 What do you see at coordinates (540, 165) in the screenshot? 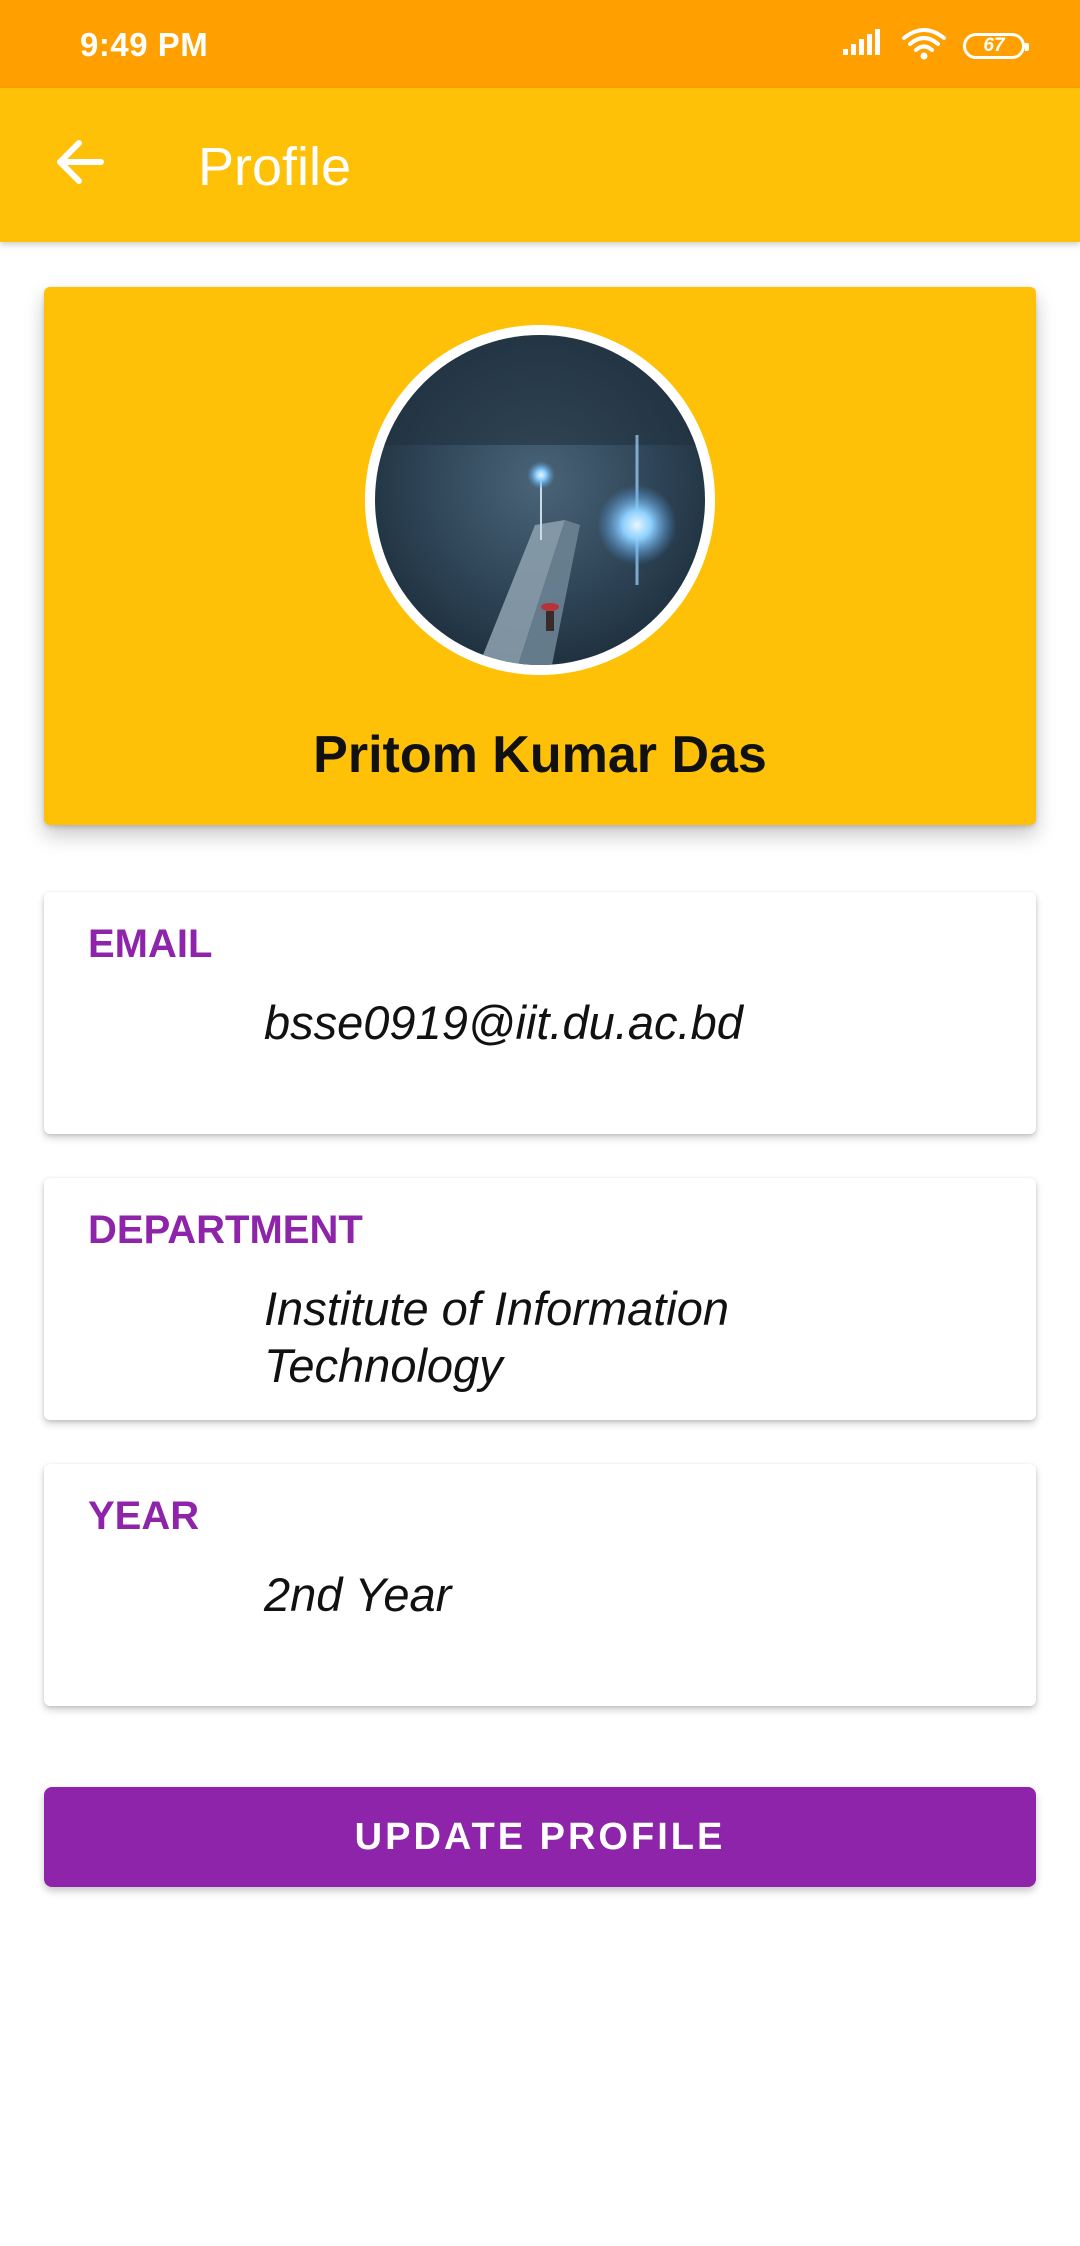
I see `app-bar: Profile` at bounding box center [540, 165].